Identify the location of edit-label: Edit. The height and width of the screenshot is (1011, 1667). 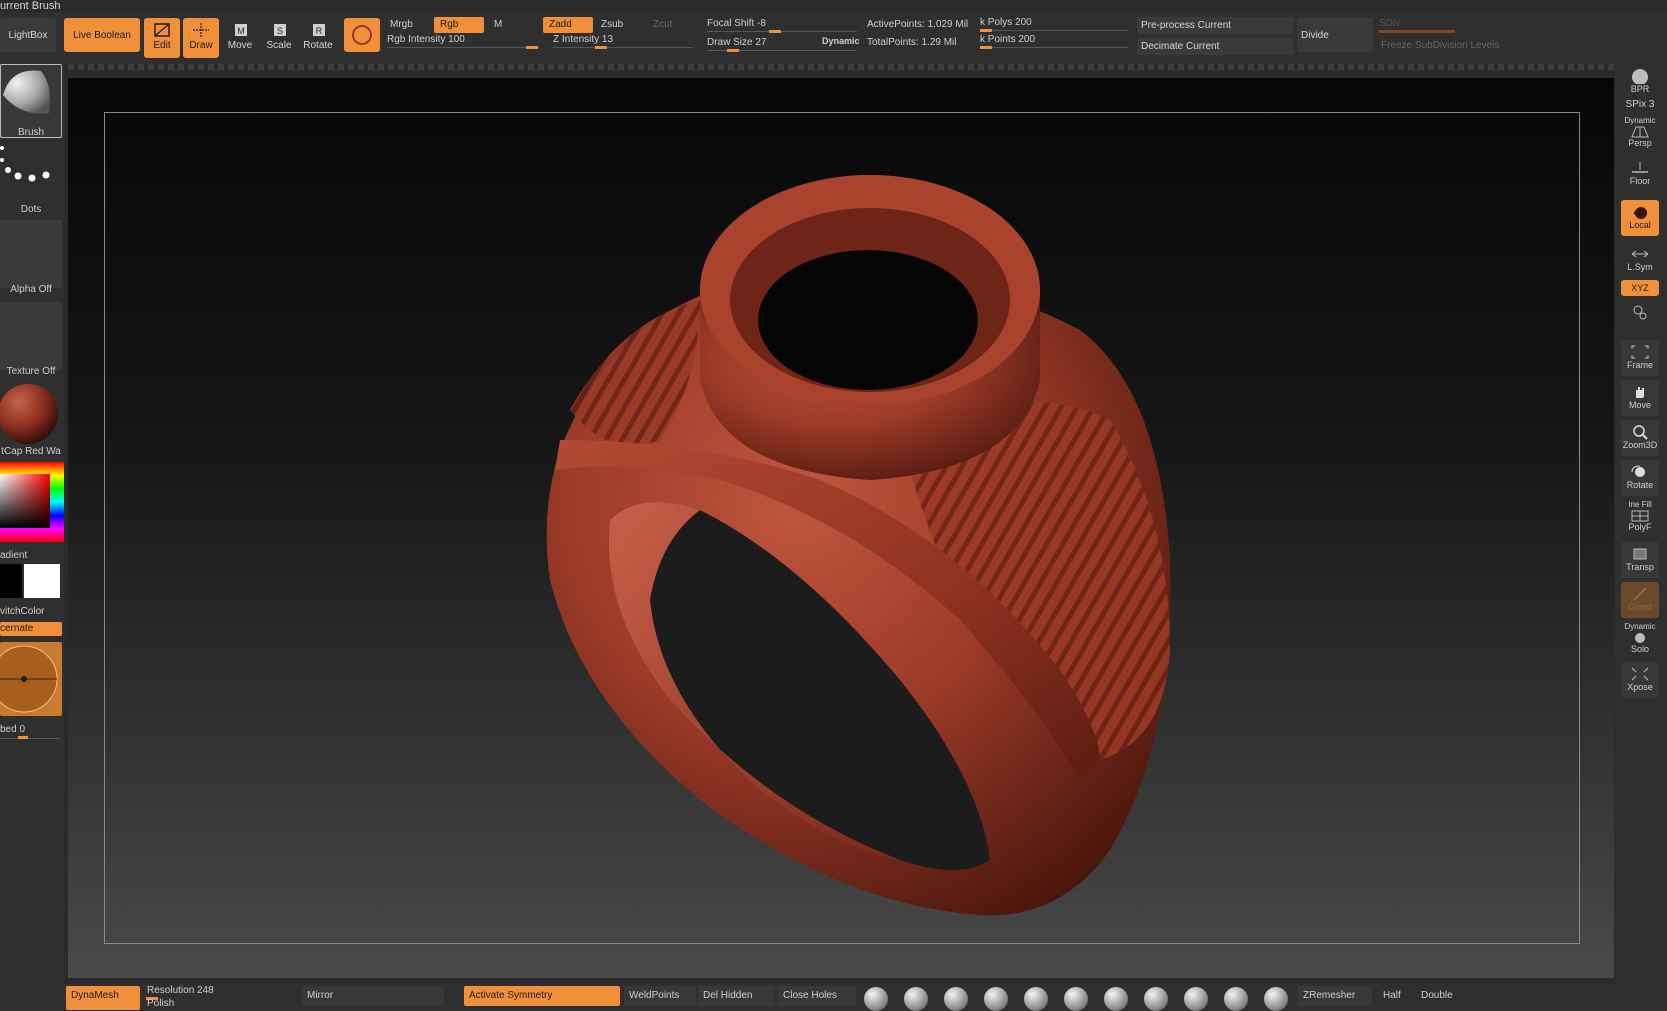
(162, 45).